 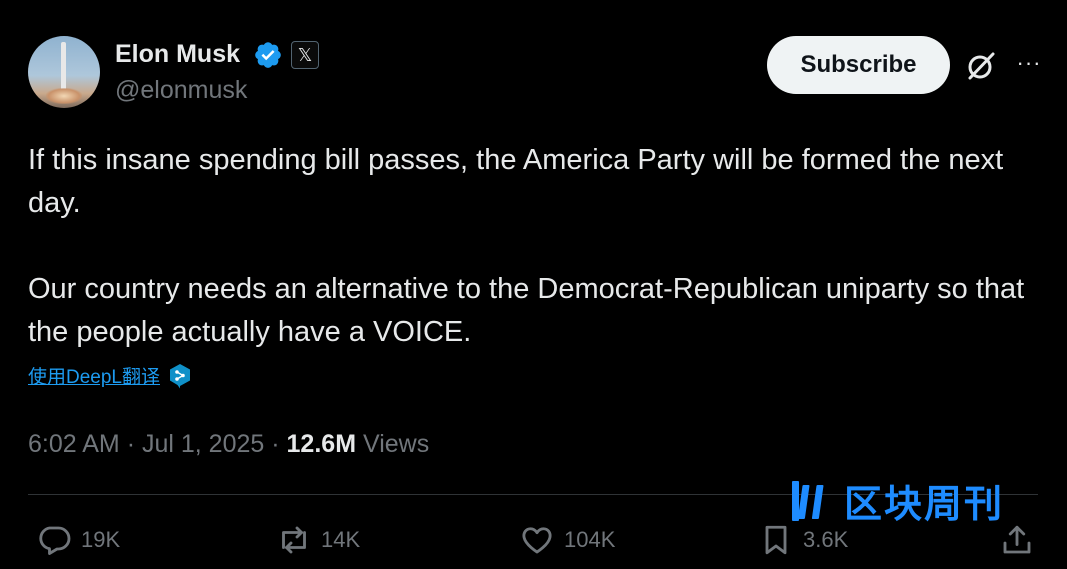 What do you see at coordinates (321, 444) in the screenshot?
I see `views-count: 12.6M` at bounding box center [321, 444].